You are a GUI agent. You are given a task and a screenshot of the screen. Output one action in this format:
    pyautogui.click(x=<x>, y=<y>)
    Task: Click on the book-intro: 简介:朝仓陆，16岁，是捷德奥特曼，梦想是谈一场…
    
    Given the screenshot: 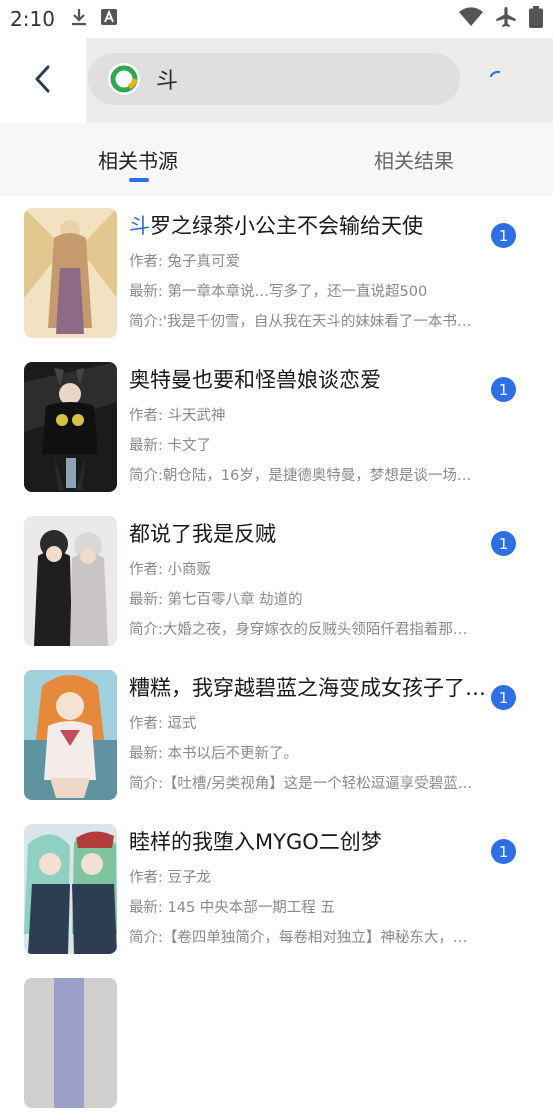 What is the action you would take?
    pyautogui.click(x=300, y=476)
    